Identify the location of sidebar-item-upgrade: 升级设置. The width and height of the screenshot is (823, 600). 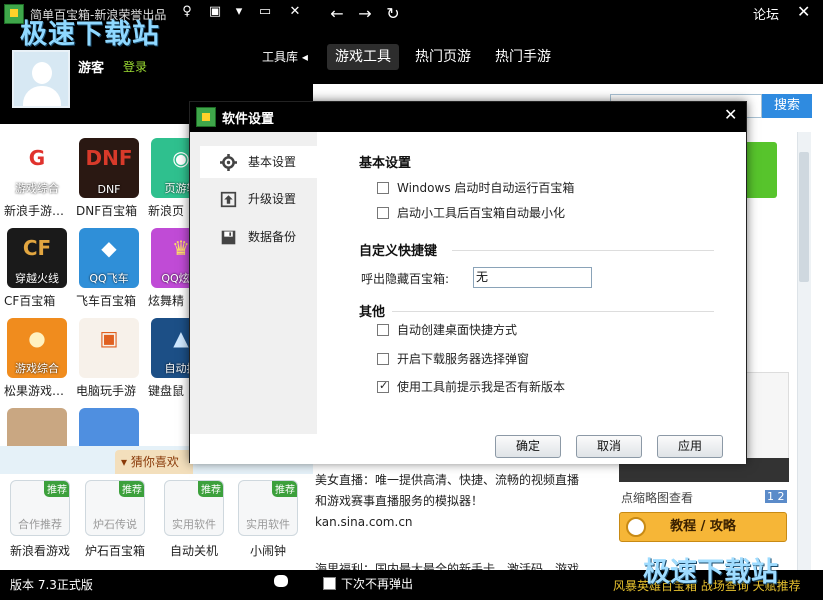
(258, 199).